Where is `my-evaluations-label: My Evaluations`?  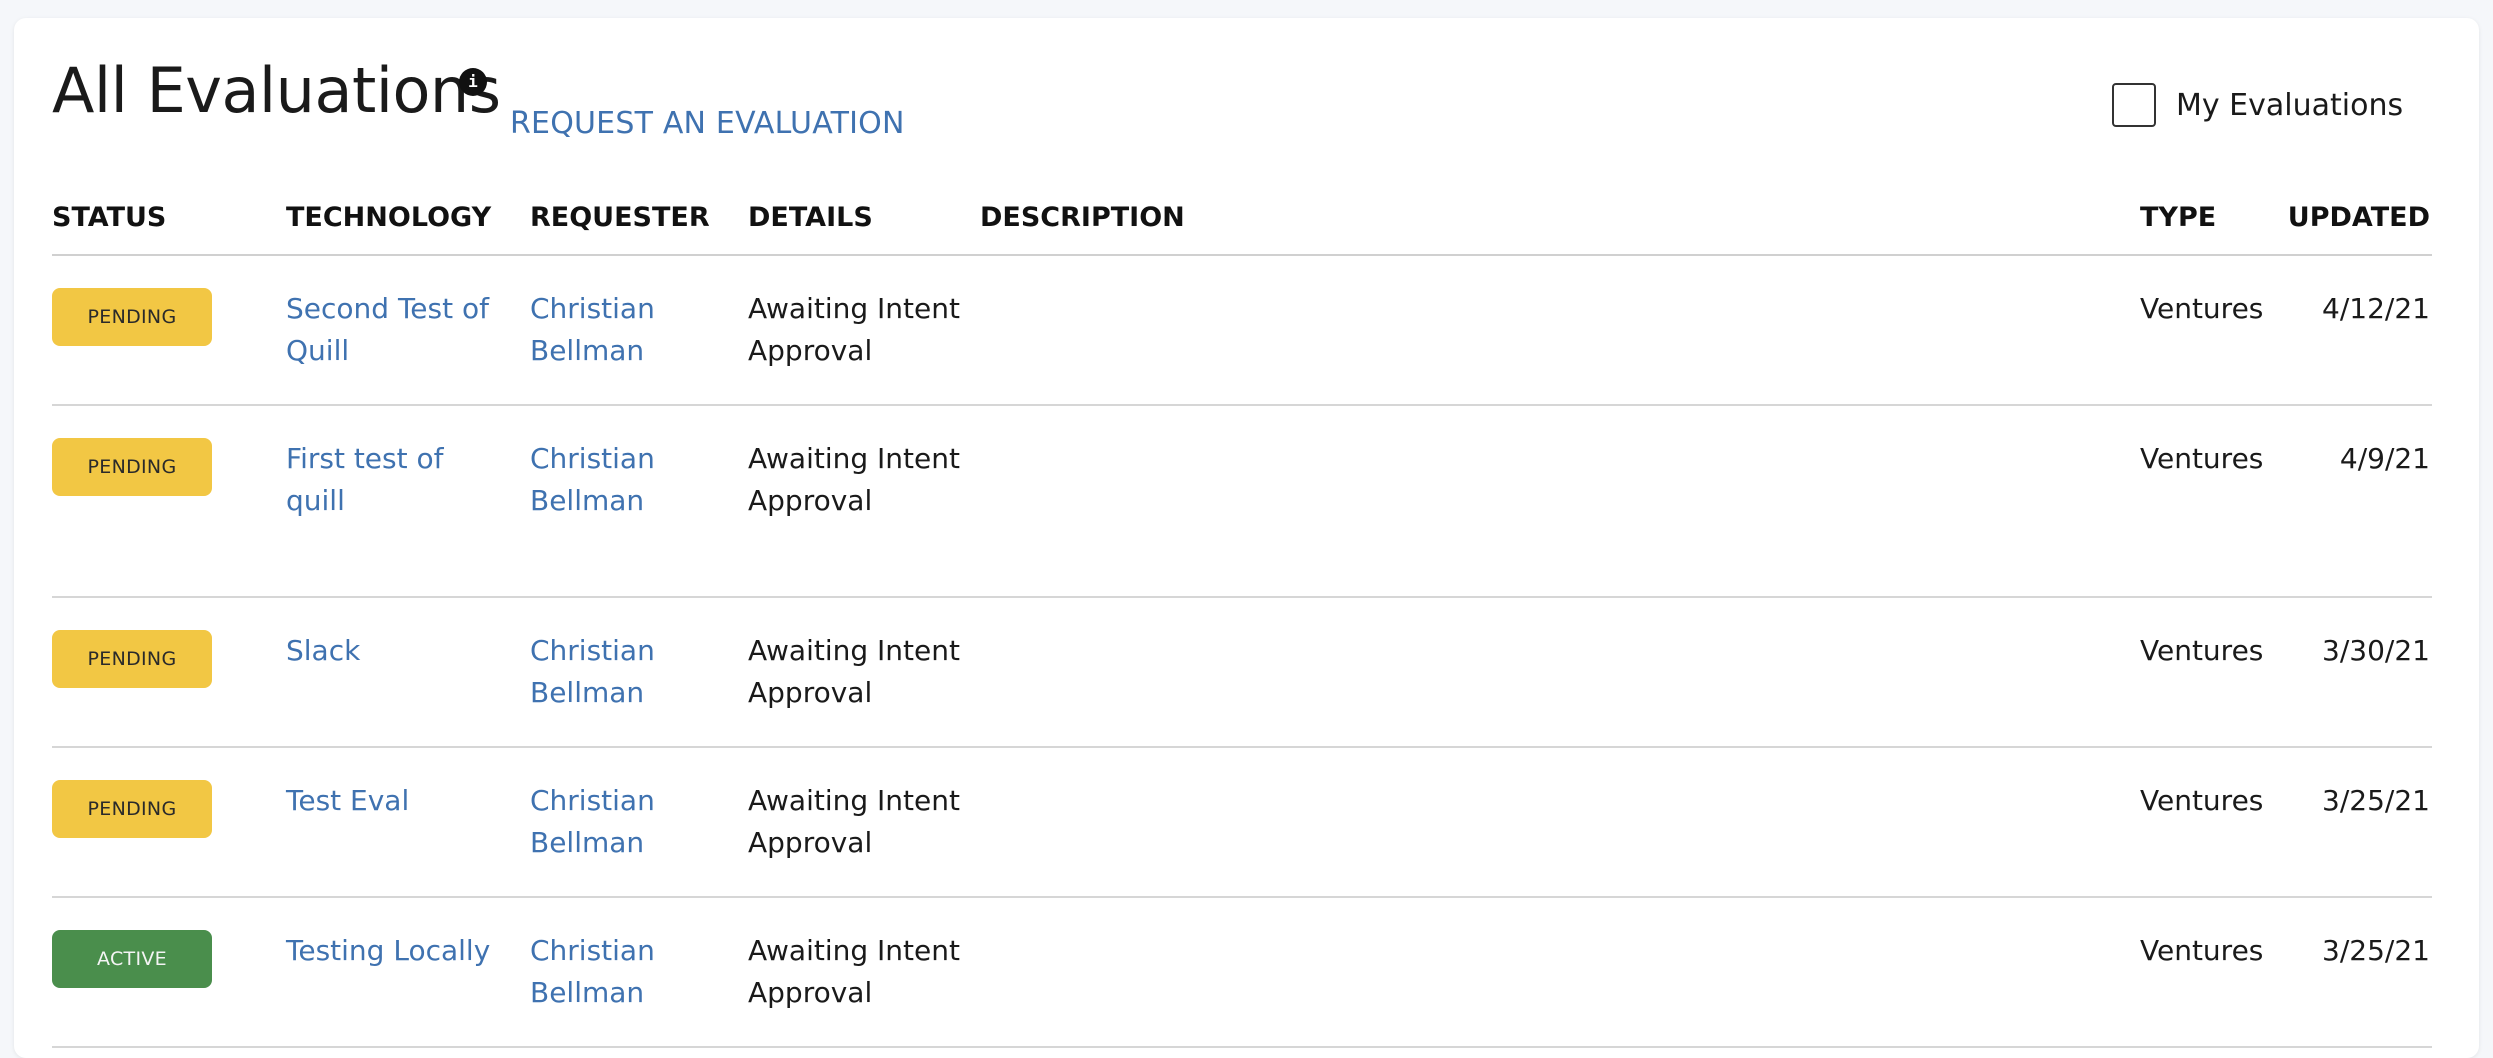
my-evaluations-label: My Evaluations is located at coordinates (2289, 105).